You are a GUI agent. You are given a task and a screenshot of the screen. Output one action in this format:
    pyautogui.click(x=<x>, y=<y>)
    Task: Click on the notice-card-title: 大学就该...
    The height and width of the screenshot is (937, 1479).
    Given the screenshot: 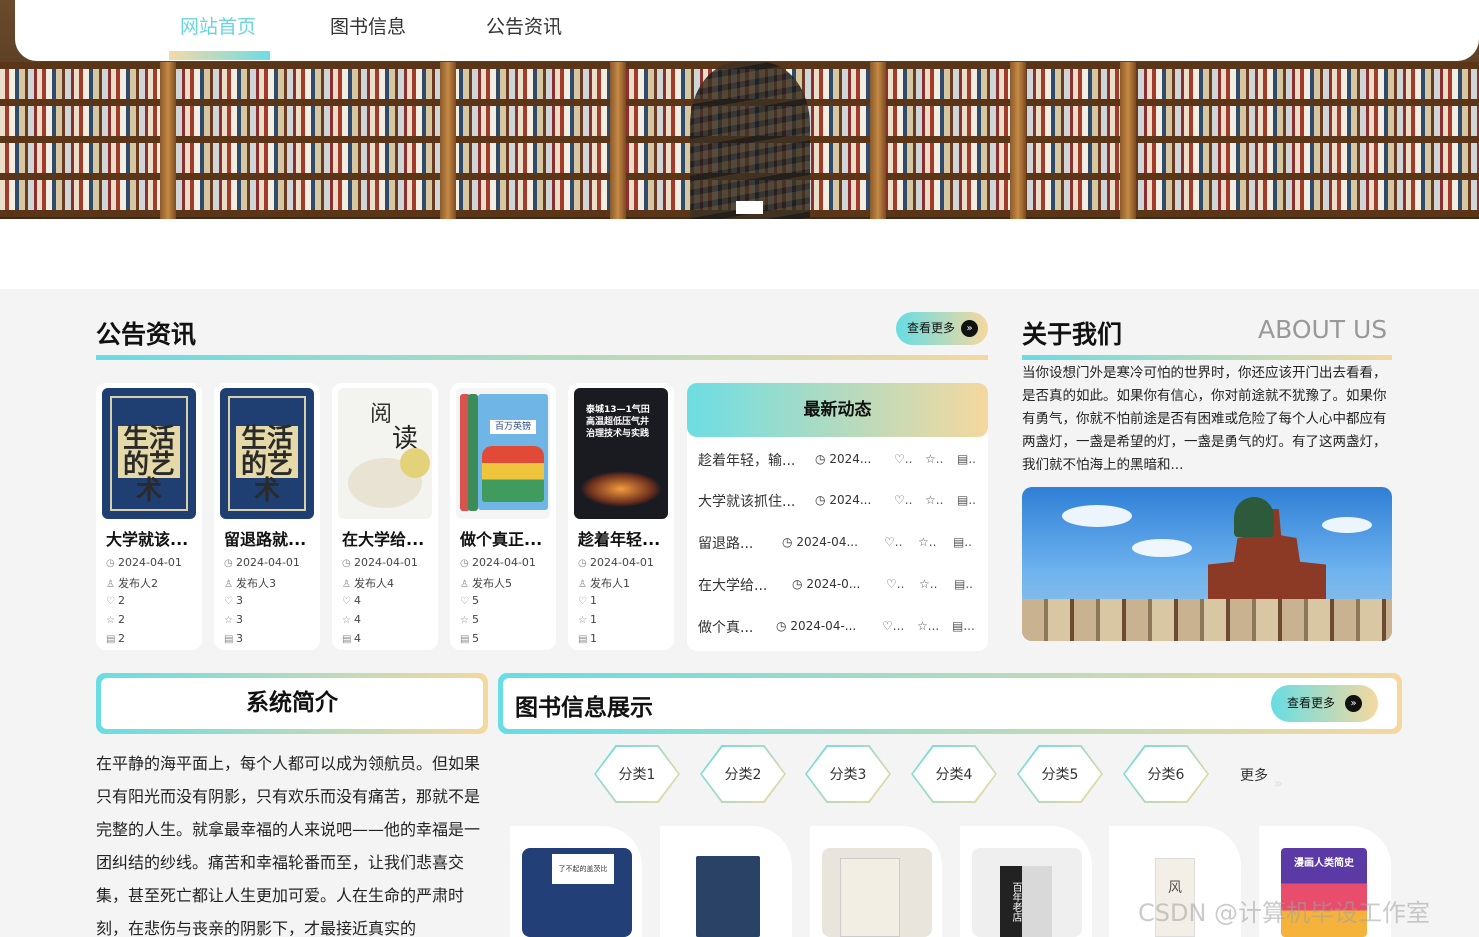 What is the action you would take?
    pyautogui.click(x=147, y=539)
    